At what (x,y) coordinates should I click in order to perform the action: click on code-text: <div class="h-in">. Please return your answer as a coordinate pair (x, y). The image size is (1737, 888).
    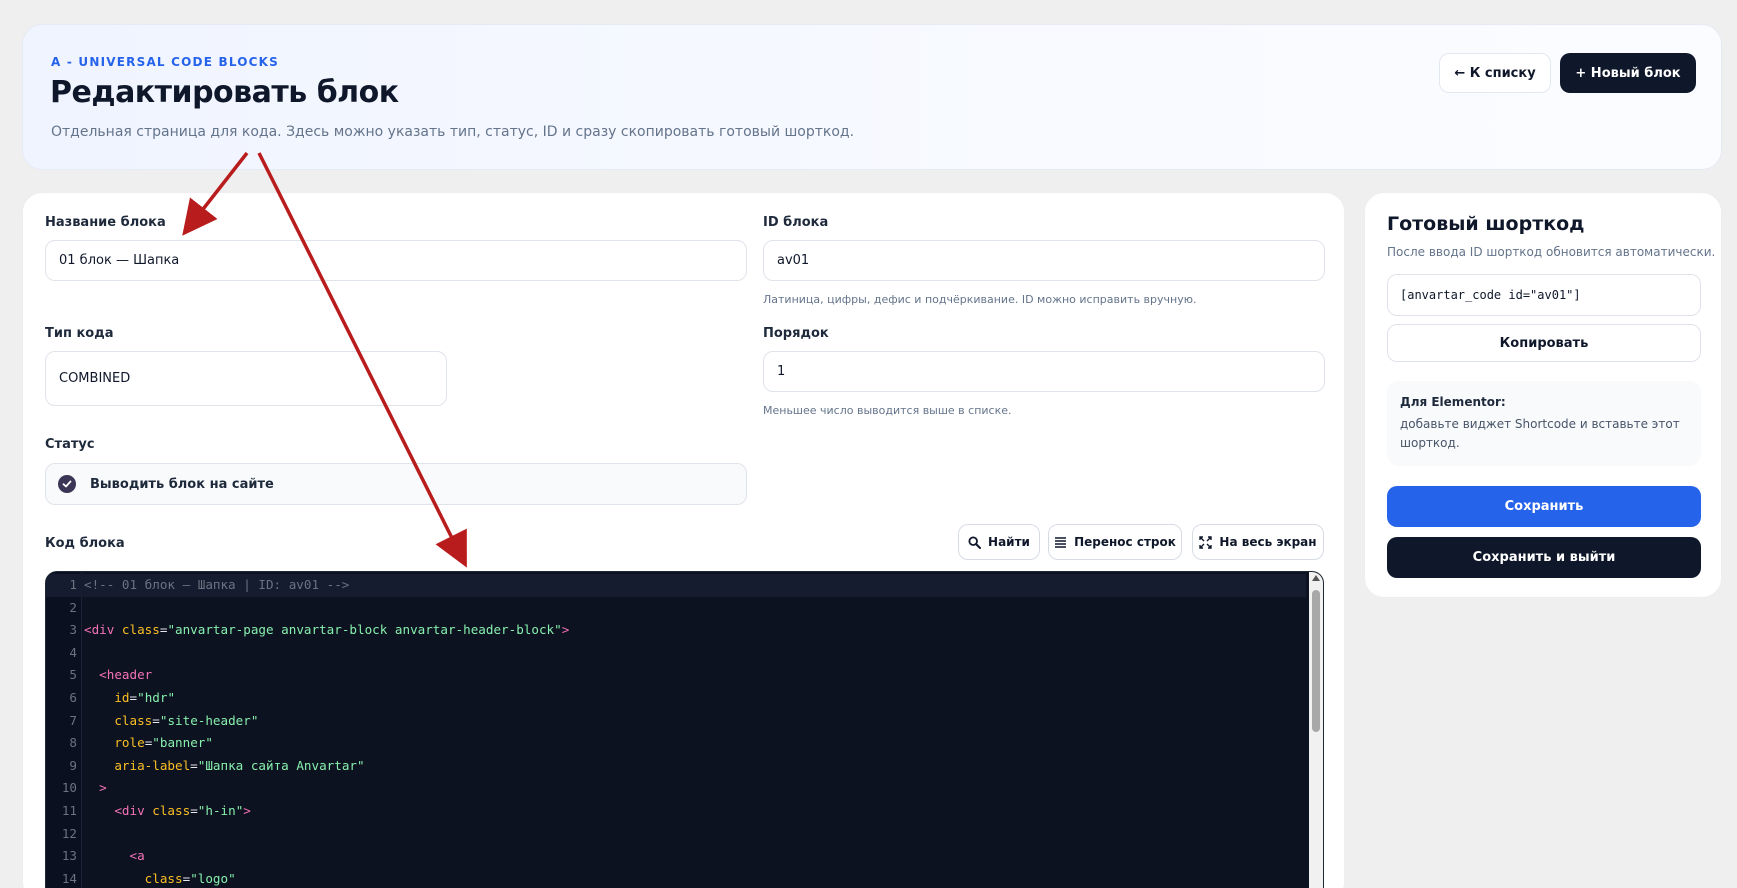
    Looking at the image, I should click on (167, 811).